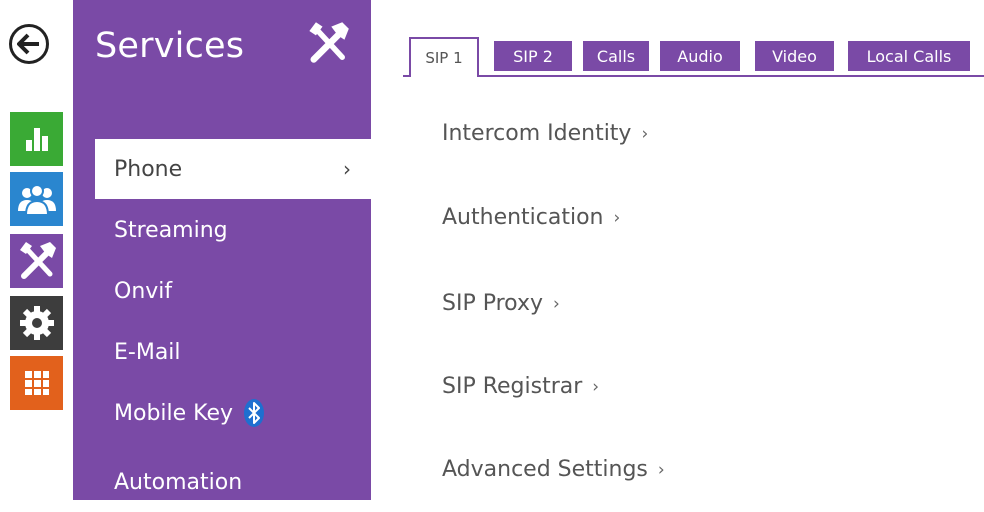  Describe the element at coordinates (222, 291) in the screenshot. I see `sidebar-item-onvif: Onvif` at that location.